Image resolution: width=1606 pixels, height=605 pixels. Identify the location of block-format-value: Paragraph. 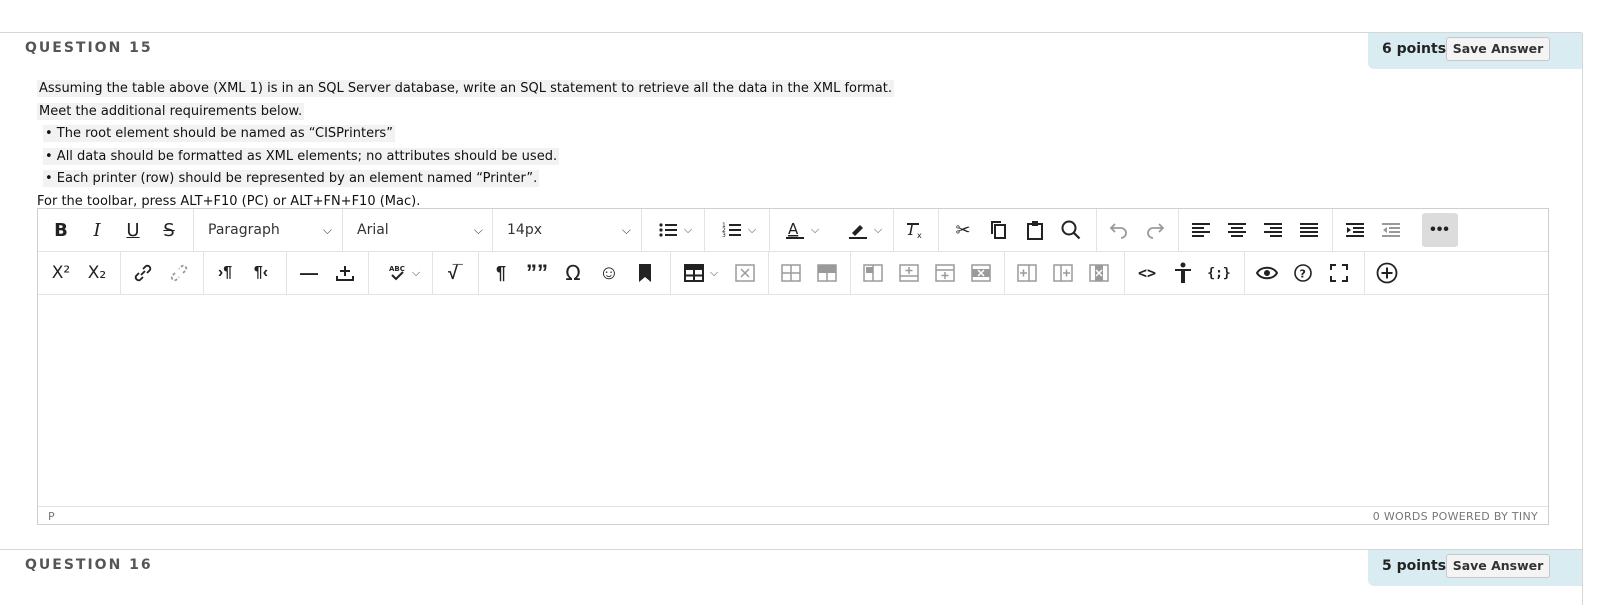
(244, 230).